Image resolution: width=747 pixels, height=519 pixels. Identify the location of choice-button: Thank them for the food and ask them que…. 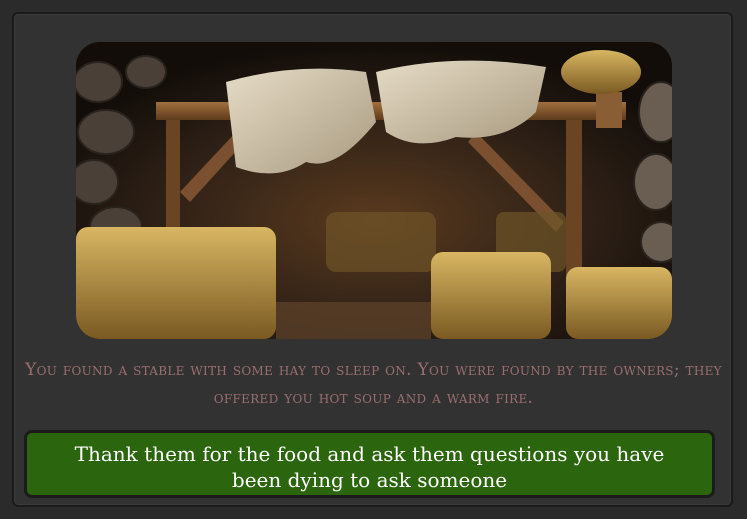
(369, 464).